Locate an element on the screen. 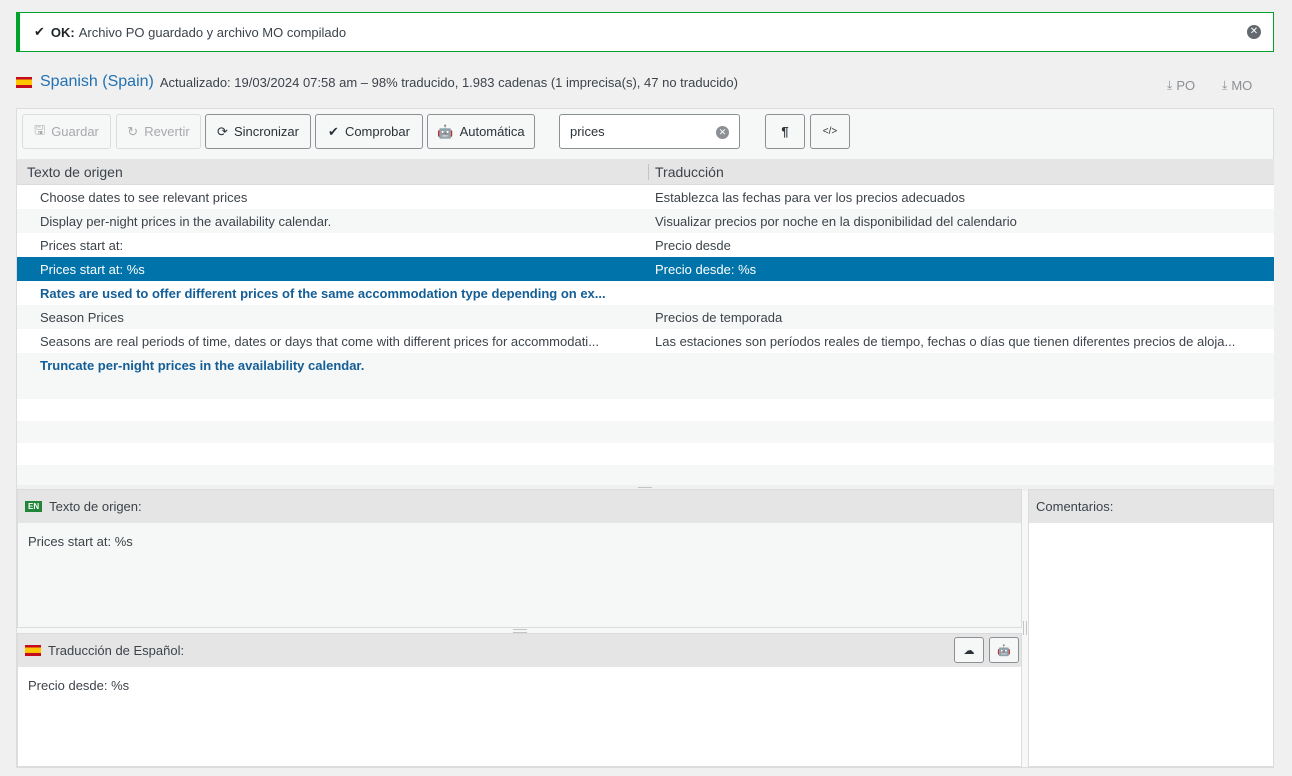  source-pane-header: EN Texto de origen: is located at coordinates (519, 506).